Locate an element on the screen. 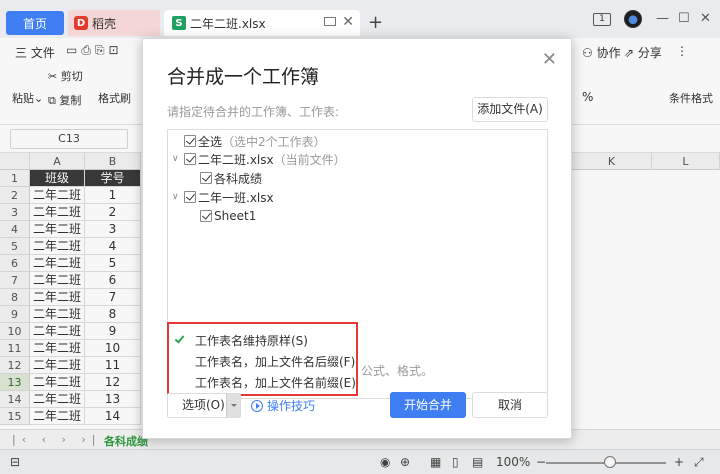  tab-daoke-label: 稻壳 is located at coordinates (104, 23).